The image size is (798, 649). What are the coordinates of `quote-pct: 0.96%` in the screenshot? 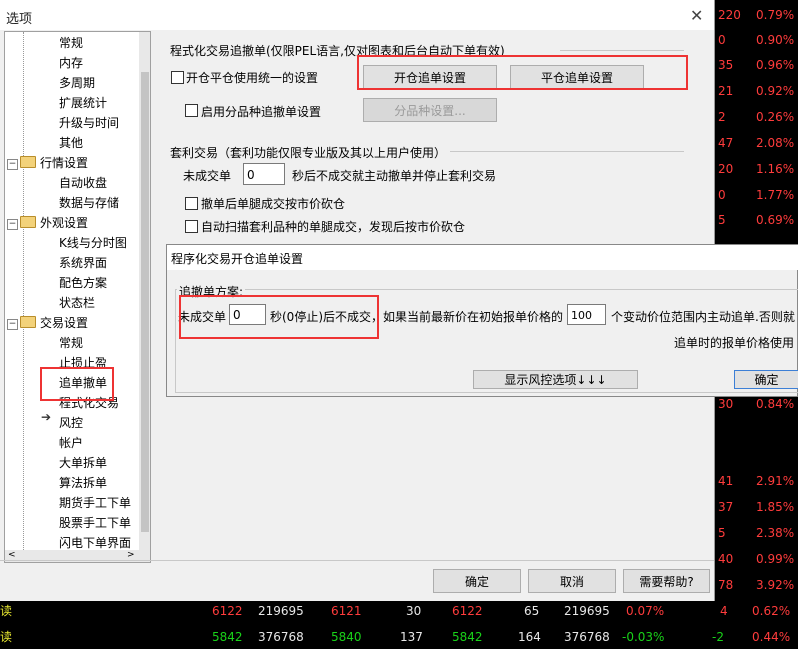 It's located at (775, 65).